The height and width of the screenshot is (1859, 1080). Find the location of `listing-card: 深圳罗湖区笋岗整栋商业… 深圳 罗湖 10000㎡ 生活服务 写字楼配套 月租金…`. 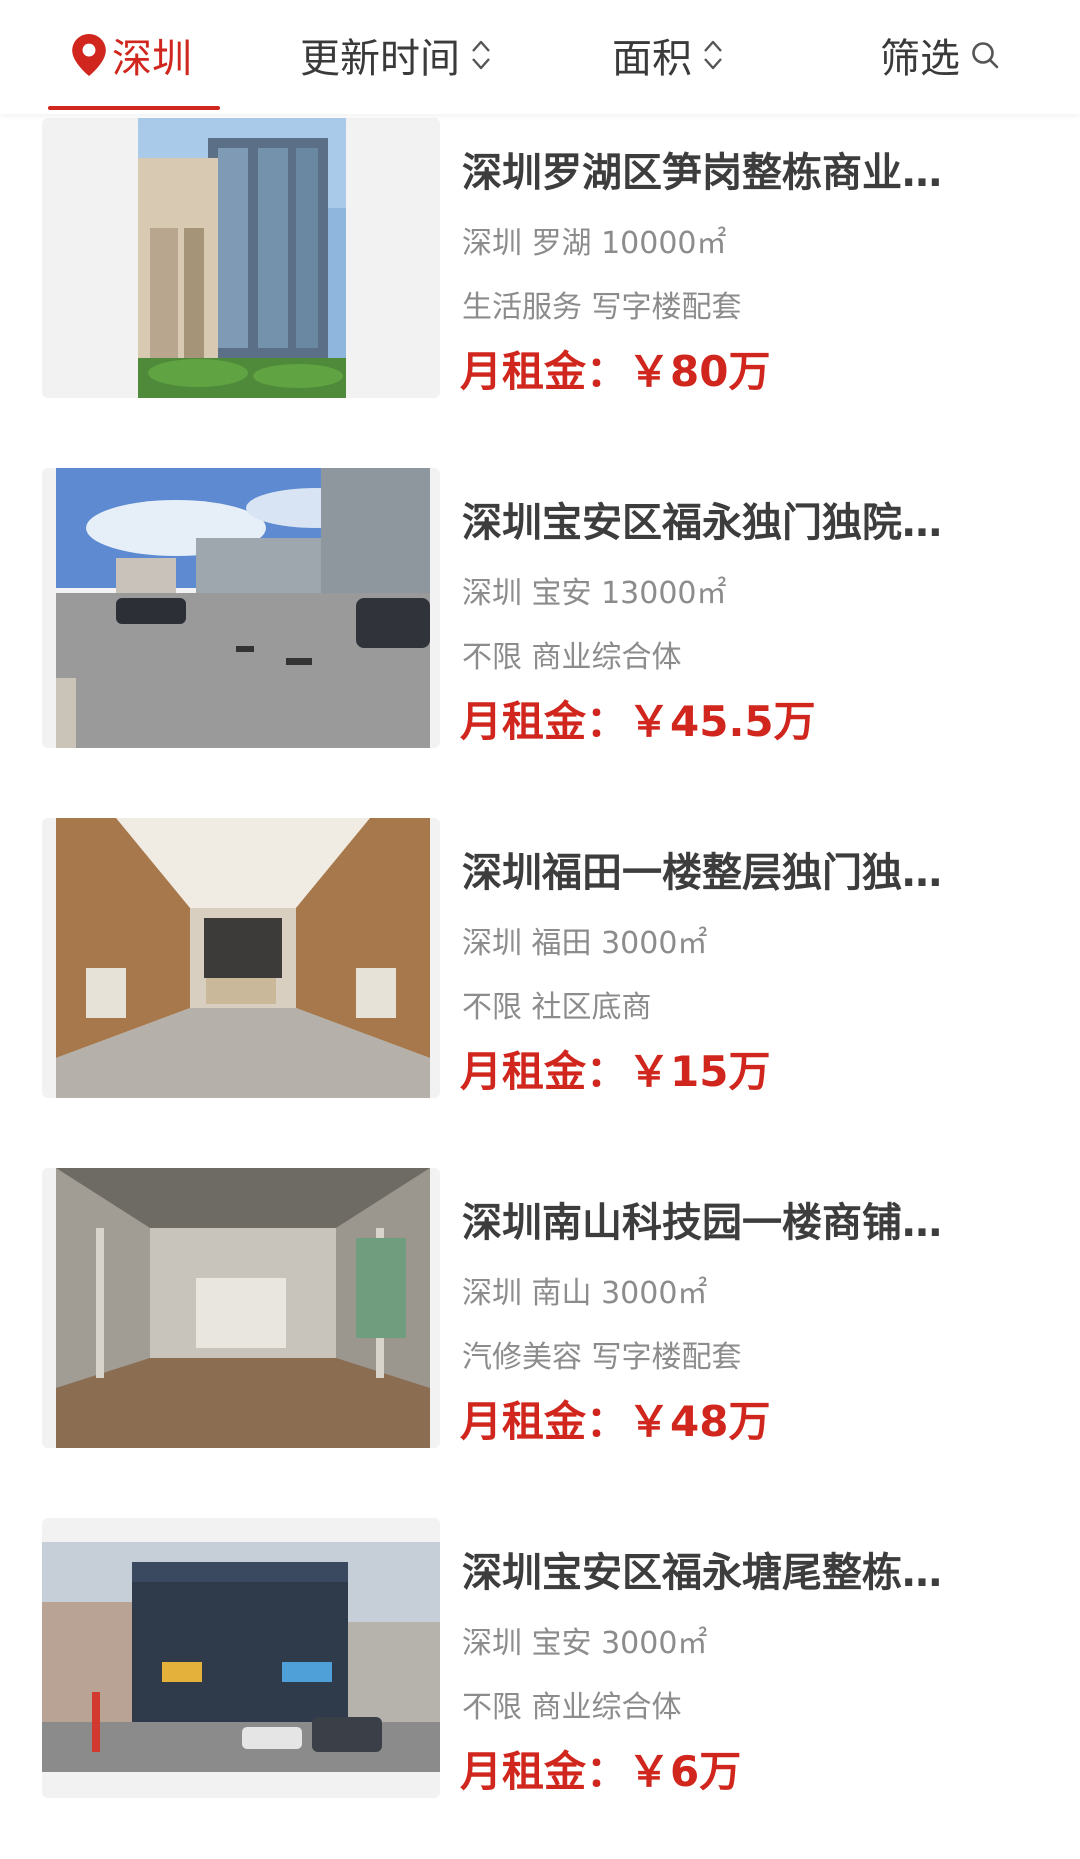

listing-card: 深圳罗湖区笋岗整栋商业… 深圳 罗湖 10000㎡ 生活服务 写字楼配套 月租金… is located at coordinates (542, 258).